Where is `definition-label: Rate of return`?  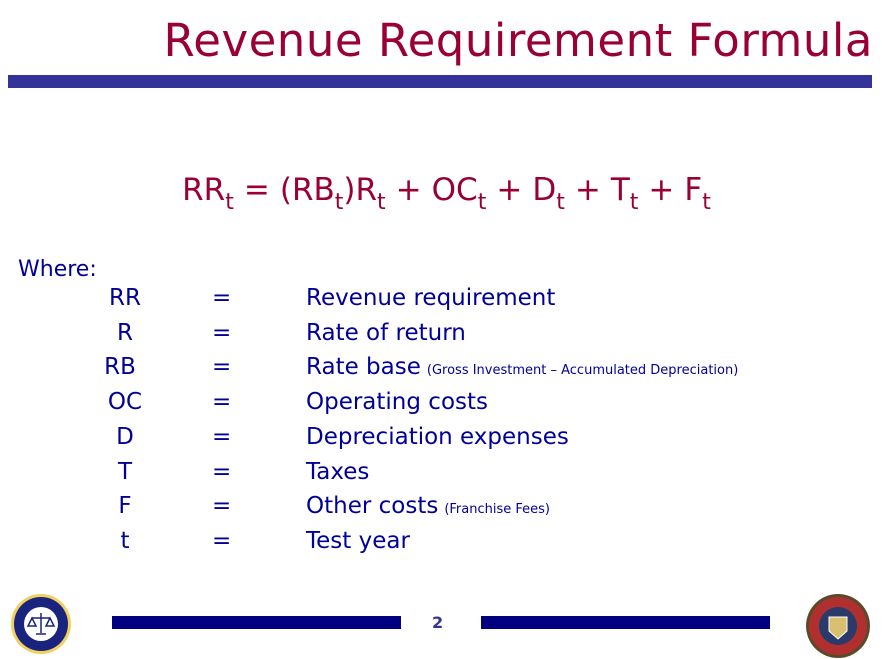
definition-label: Rate of return is located at coordinates (386, 332).